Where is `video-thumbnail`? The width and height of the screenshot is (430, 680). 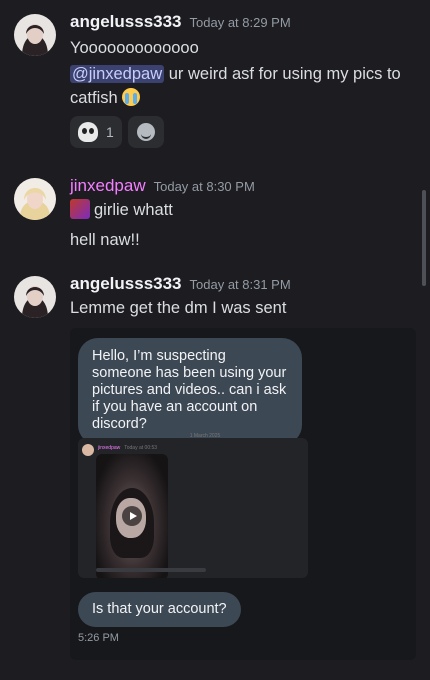 video-thumbnail is located at coordinates (132, 516).